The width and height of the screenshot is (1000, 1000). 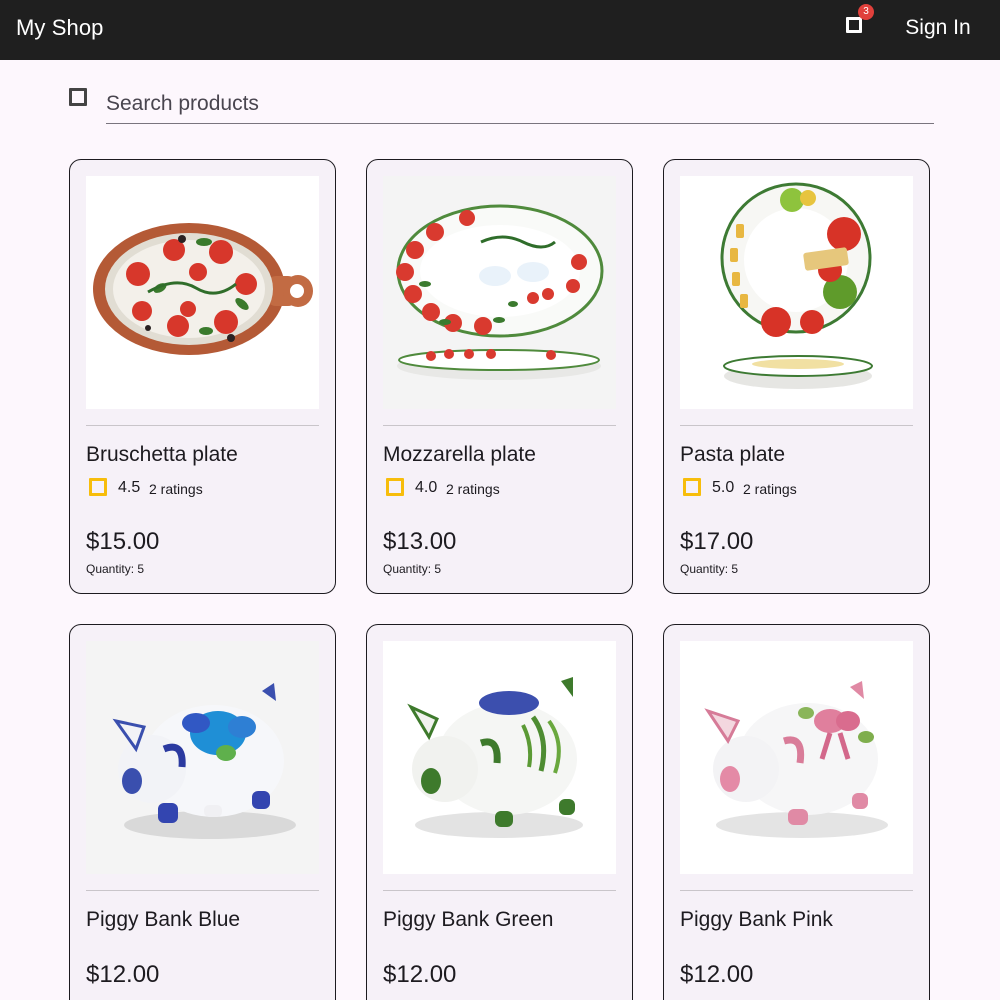 I want to click on product-card: Piggy Bank Green $12.00, so click(x=499, y=812).